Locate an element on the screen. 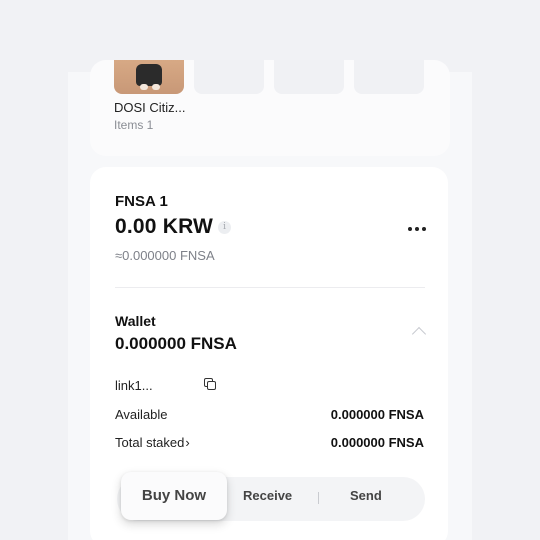  info-icon: i is located at coordinates (225, 227).